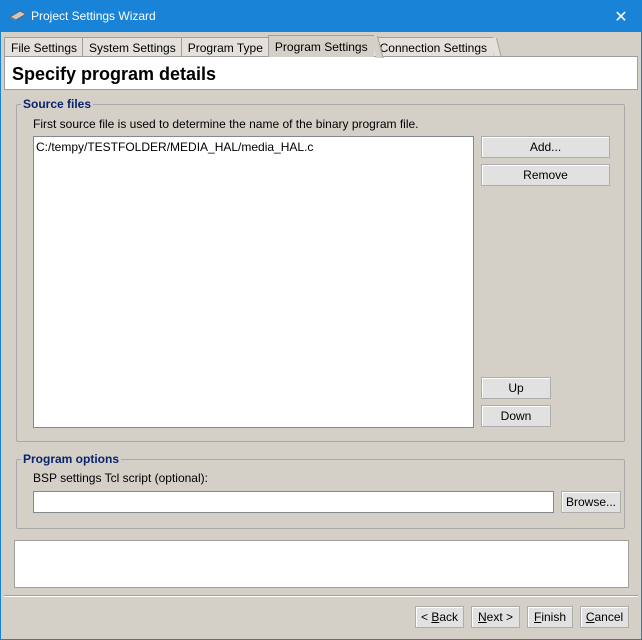  Describe the element at coordinates (426, 617) in the screenshot. I see `back-prefix: <` at that location.